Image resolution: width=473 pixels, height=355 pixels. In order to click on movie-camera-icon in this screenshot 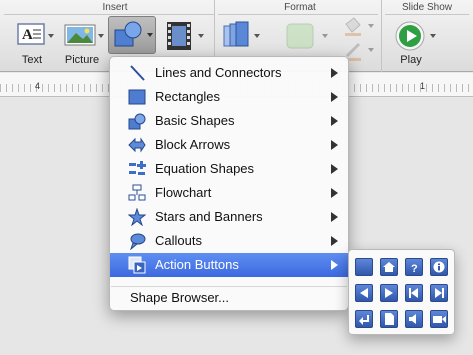, I will do `click(439, 319)`.